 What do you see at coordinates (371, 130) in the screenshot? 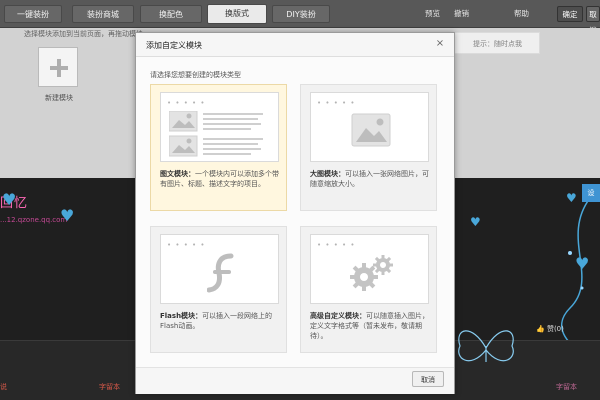
I see `large-image-icon` at bounding box center [371, 130].